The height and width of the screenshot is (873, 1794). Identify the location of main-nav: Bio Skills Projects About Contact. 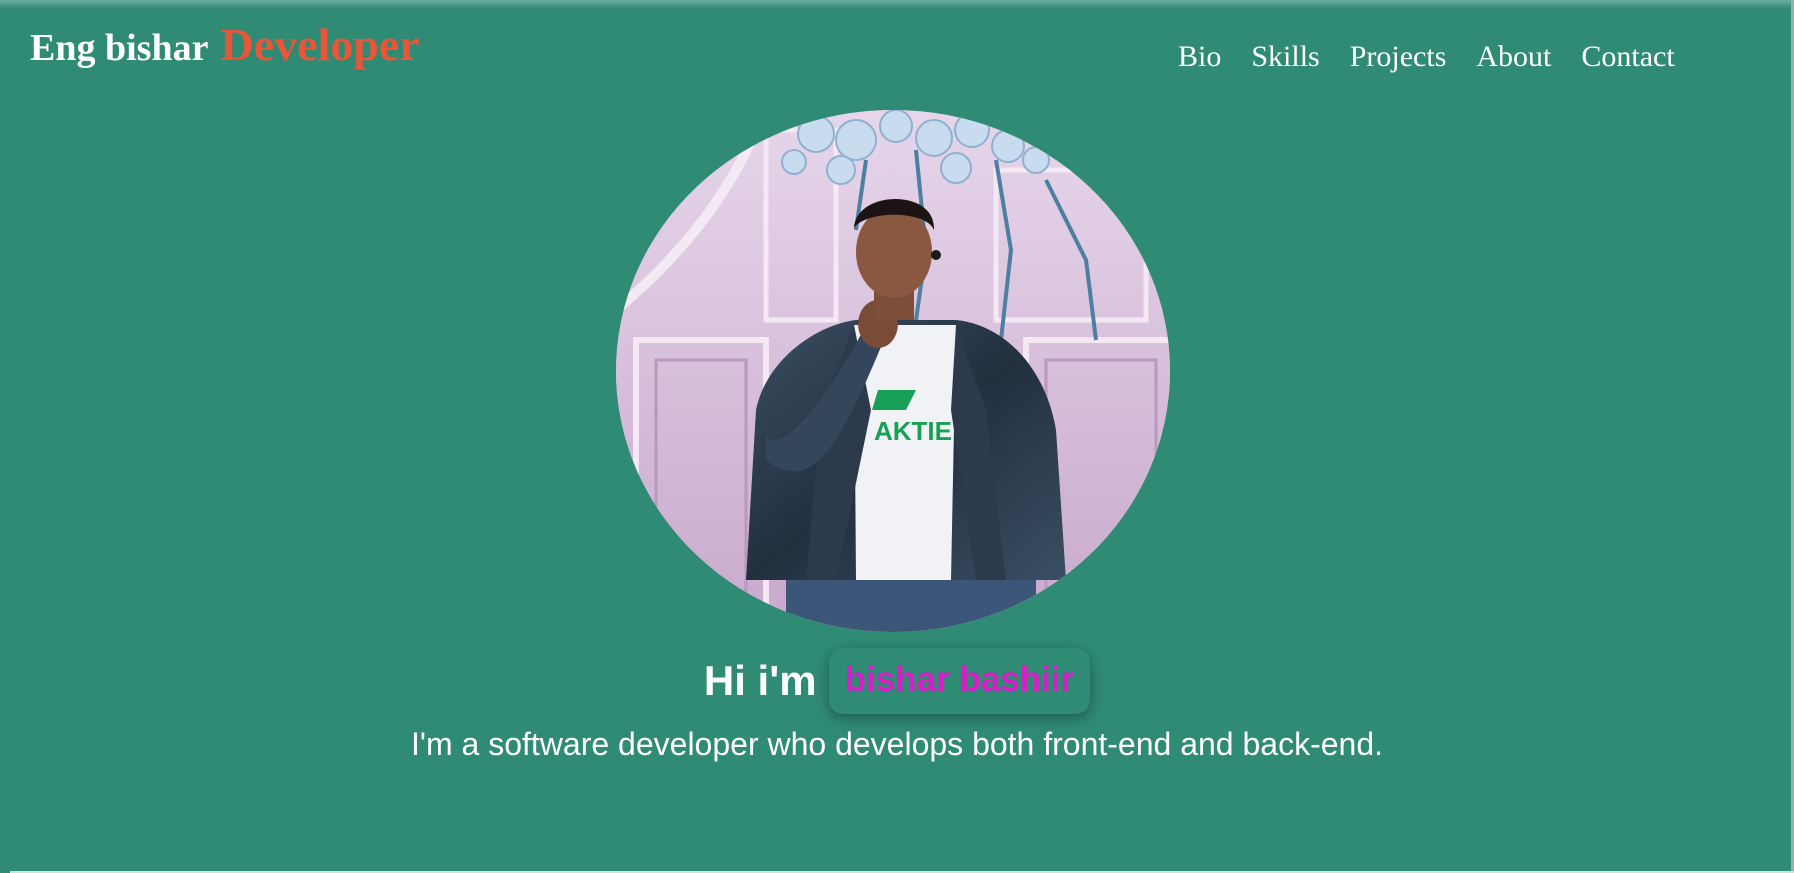
(1441, 57).